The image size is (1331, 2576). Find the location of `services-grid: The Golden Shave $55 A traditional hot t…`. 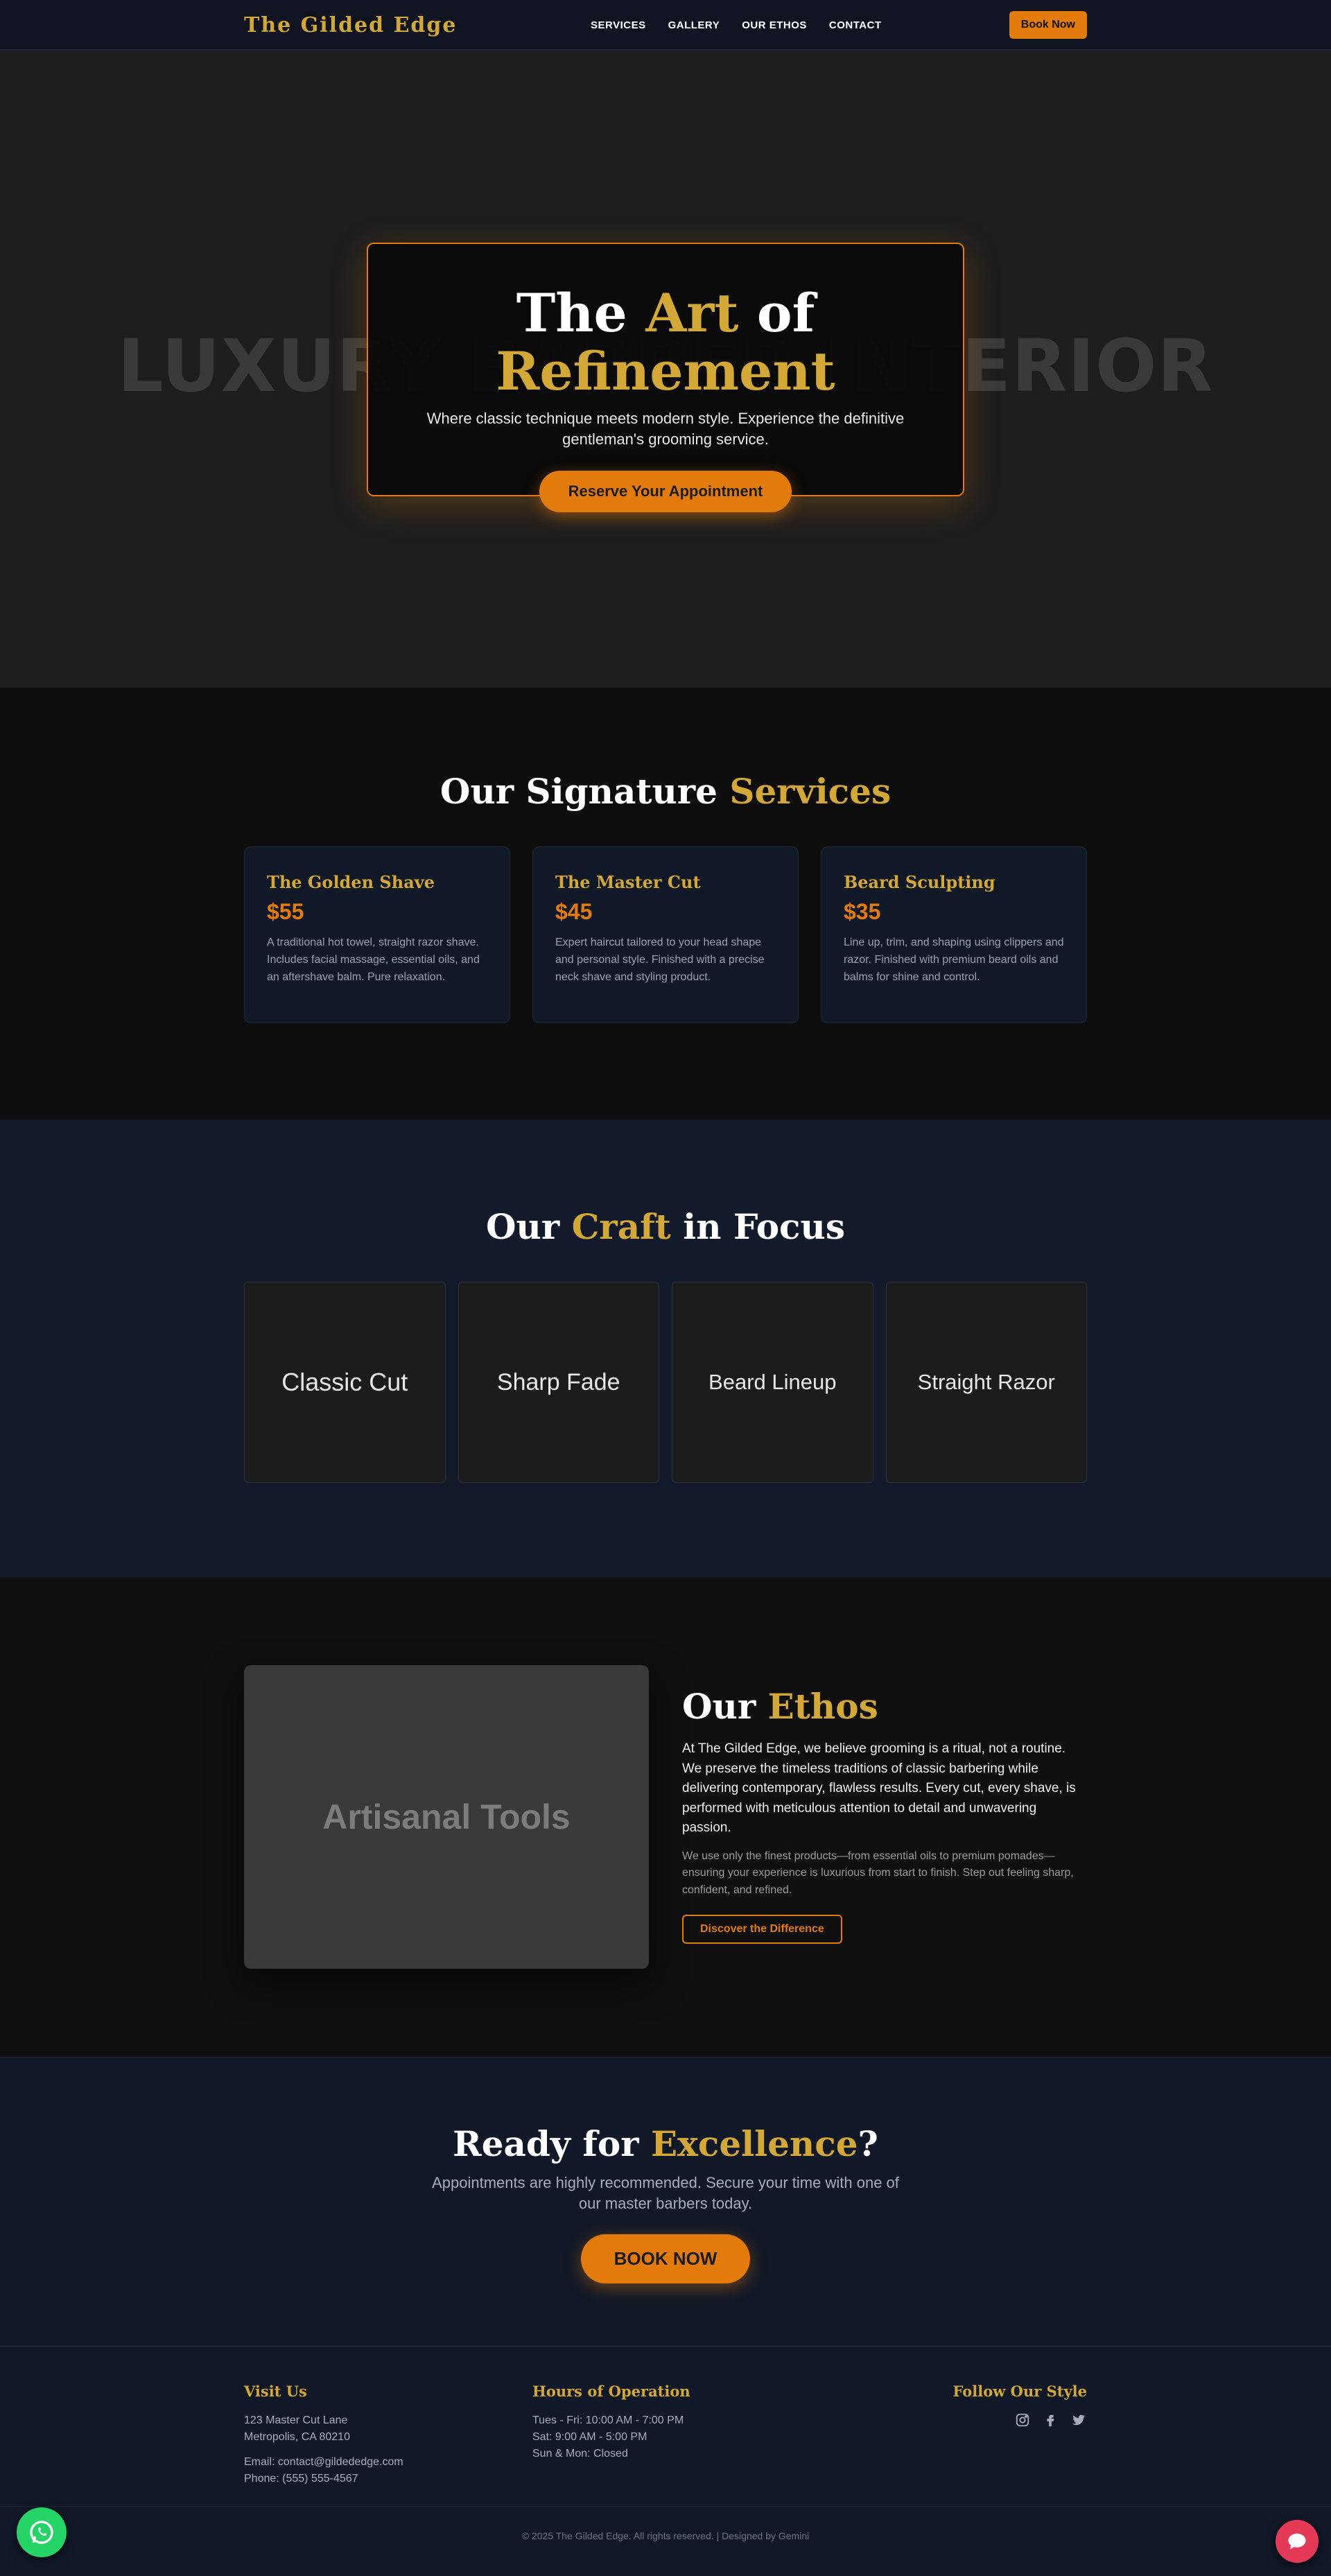

services-grid: The Golden Shave $55 A traditional hot t… is located at coordinates (665, 934).